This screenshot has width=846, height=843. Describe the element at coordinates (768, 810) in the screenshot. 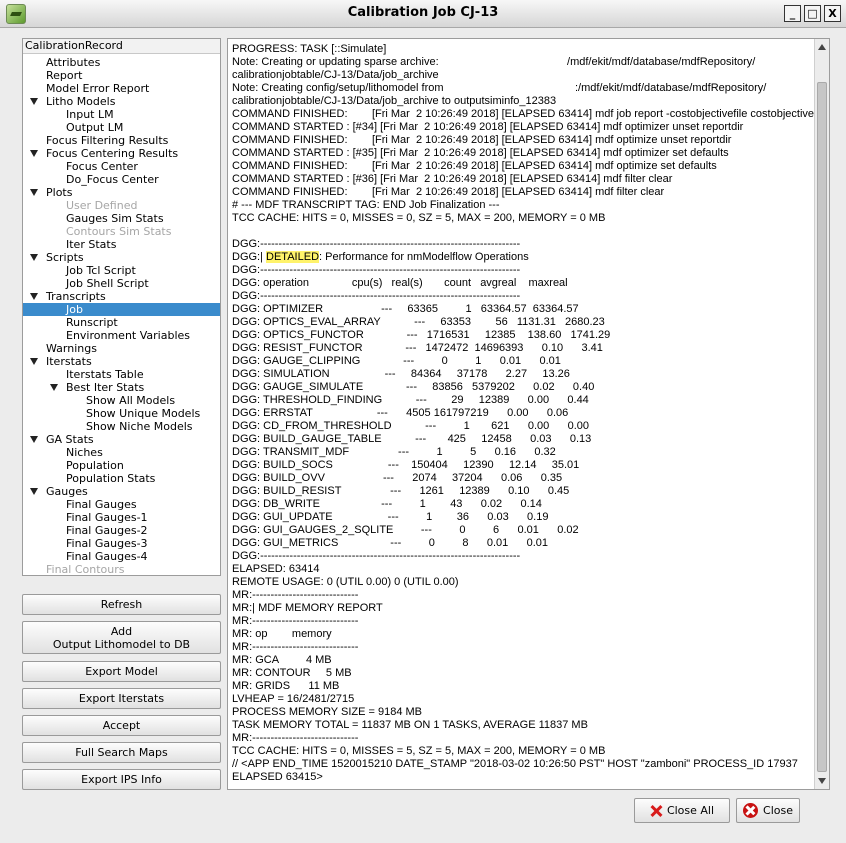

I see `close-button: Close` at that location.